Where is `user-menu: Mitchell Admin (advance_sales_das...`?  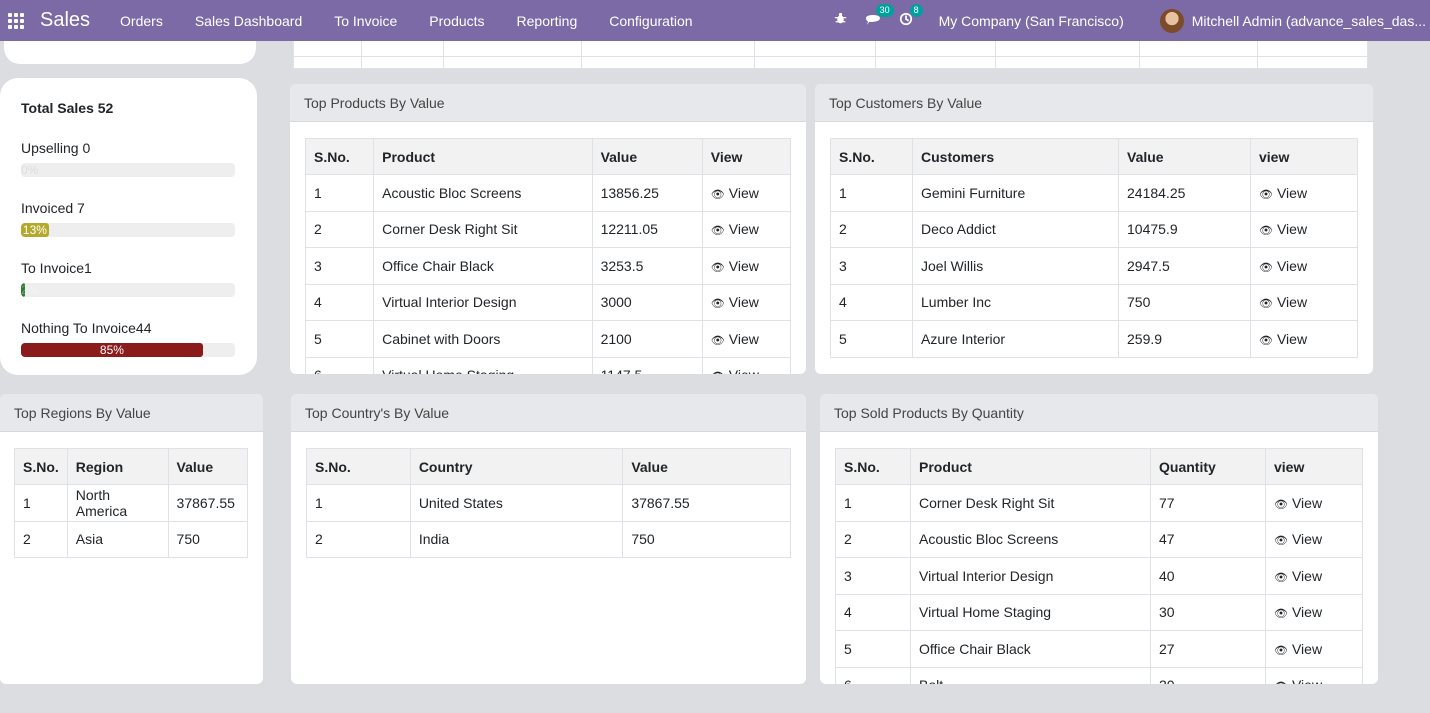
user-menu: Mitchell Admin (advance_sales_das... is located at coordinates (1309, 21).